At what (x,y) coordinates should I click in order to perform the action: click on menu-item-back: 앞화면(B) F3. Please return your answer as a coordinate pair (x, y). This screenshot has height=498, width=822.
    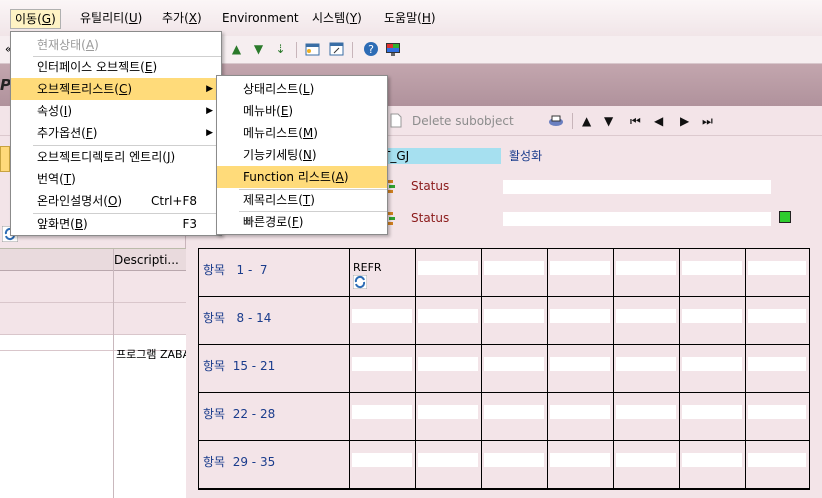
    Looking at the image, I should click on (116, 224).